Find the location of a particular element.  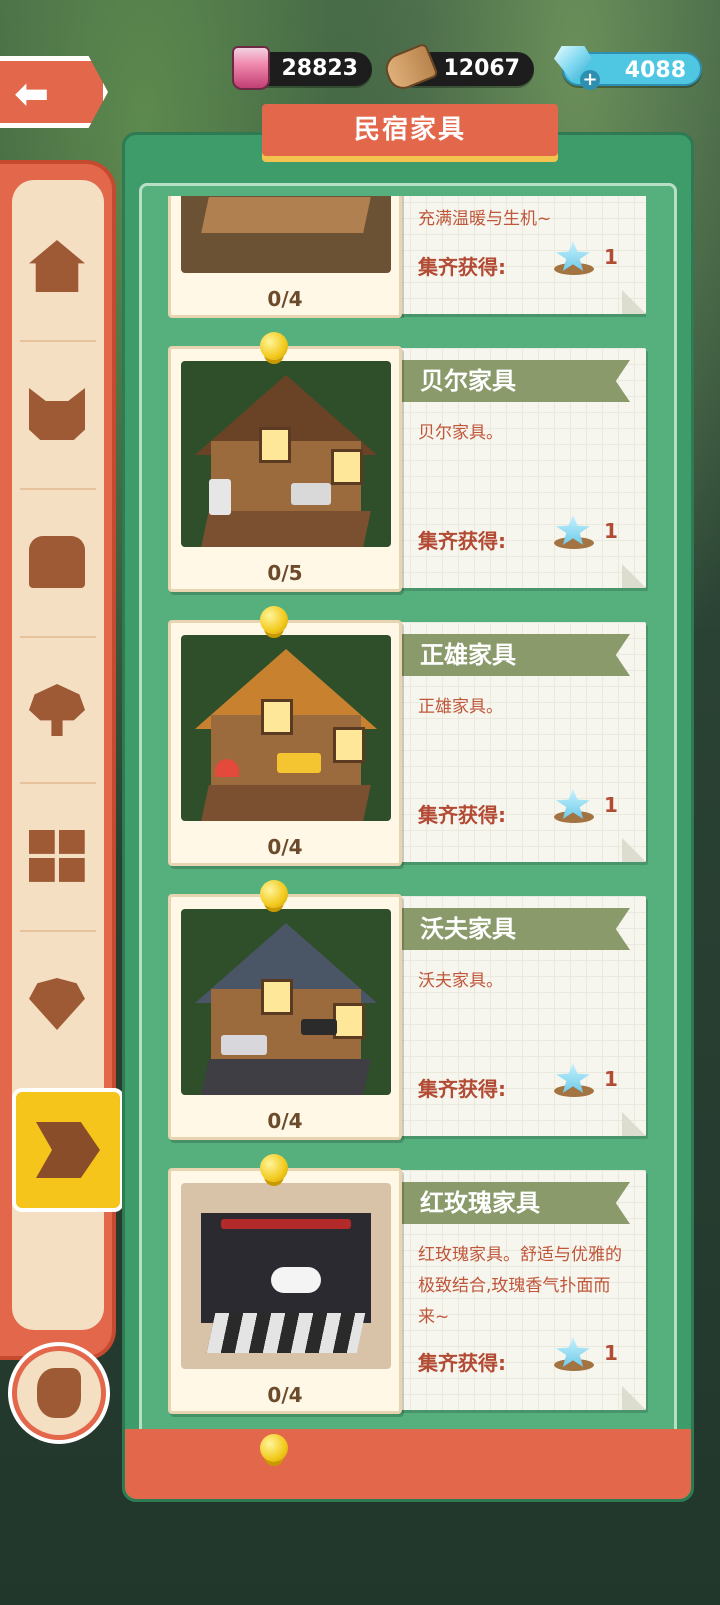

card-description: 贝尔家具。 is located at coordinates (460, 433).